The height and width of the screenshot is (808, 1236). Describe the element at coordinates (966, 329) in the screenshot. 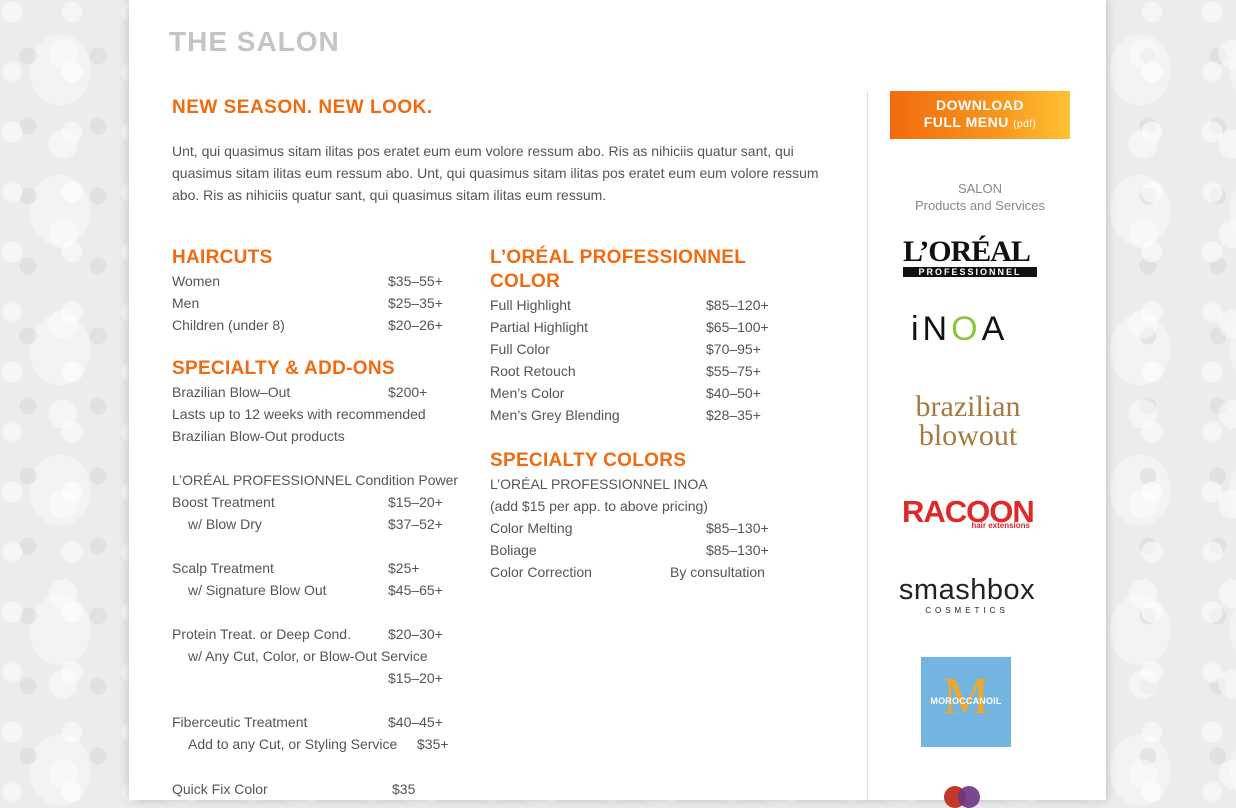

I see `inoa-part: O` at that location.